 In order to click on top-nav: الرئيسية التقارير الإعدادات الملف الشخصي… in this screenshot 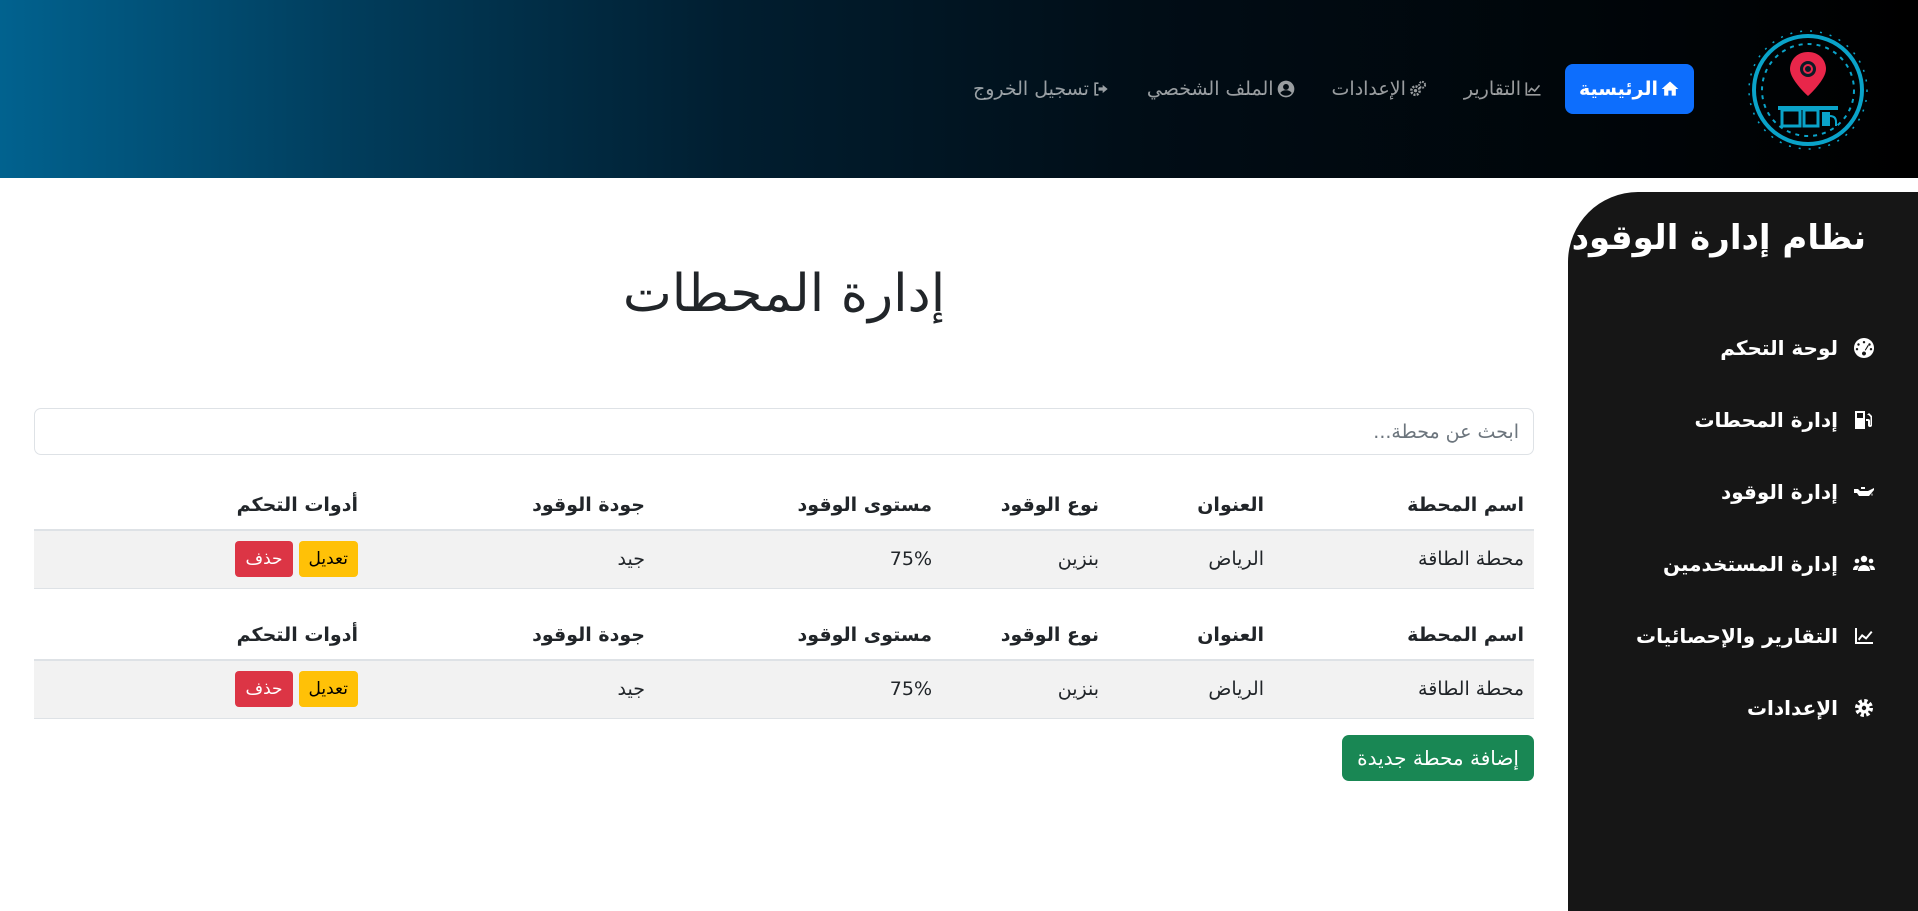, I will do `click(1322, 89)`.